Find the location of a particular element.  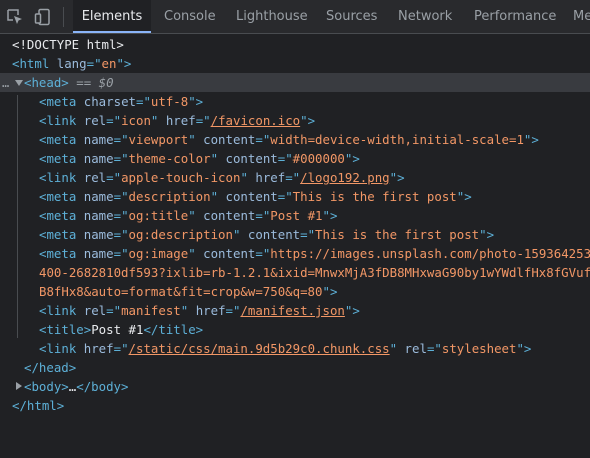

meta-description-content: This is the first post is located at coordinates (374, 196).